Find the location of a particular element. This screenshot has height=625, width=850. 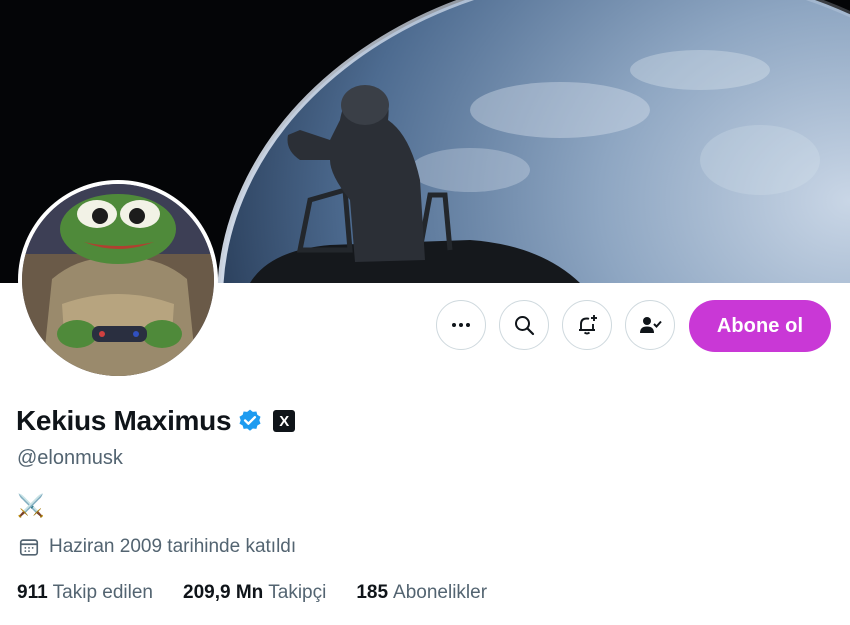

calendar-icon is located at coordinates (29, 547).